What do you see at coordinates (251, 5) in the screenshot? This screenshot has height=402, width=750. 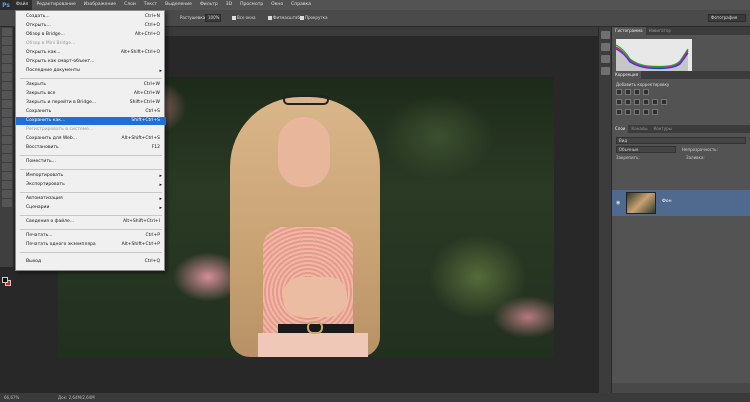 I see `menu-view: Просмотр` at bounding box center [251, 5].